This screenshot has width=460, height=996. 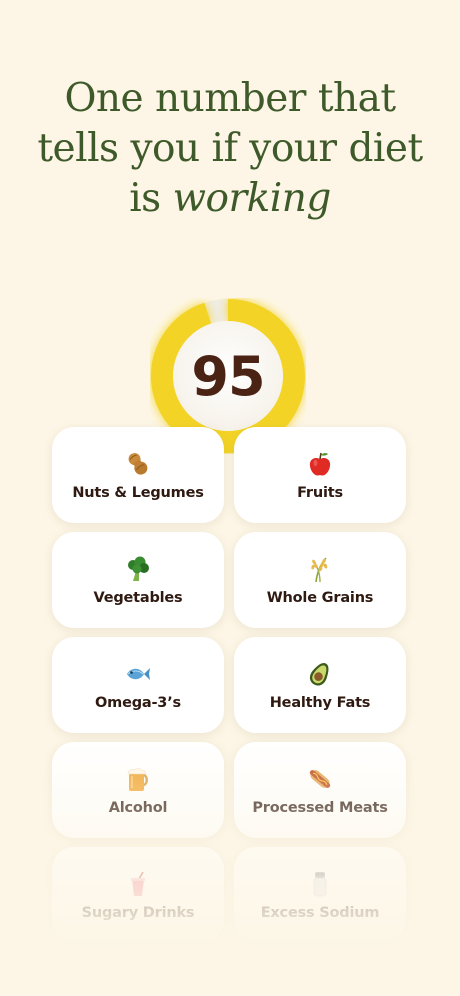 What do you see at coordinates (320, 807) in the screenshot?
I see `category-label: Processed Meats` at bounding box center [320, 807].